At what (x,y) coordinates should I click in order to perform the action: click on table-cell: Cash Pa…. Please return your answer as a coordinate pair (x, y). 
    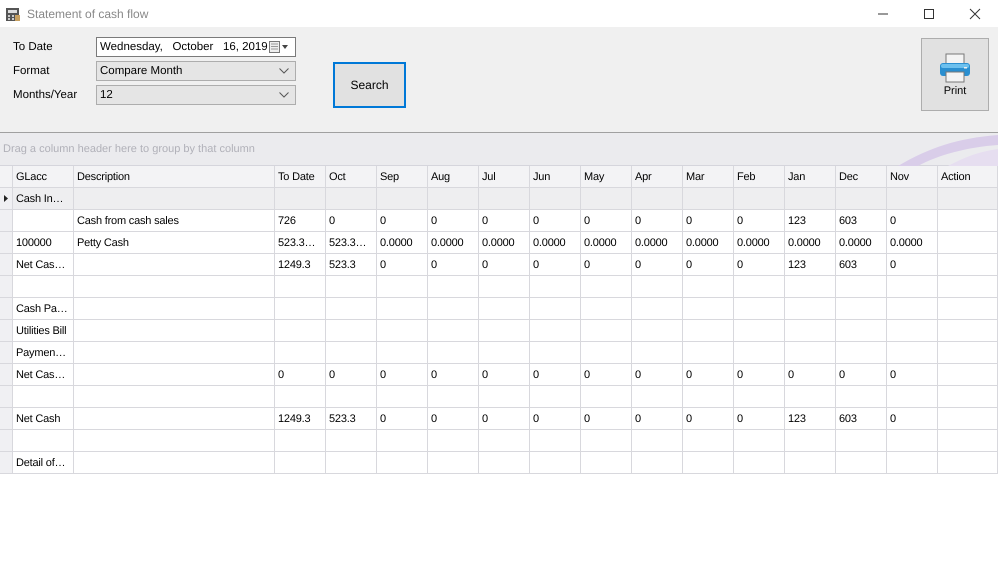
    Looking at the image, I should click on (43, 308).